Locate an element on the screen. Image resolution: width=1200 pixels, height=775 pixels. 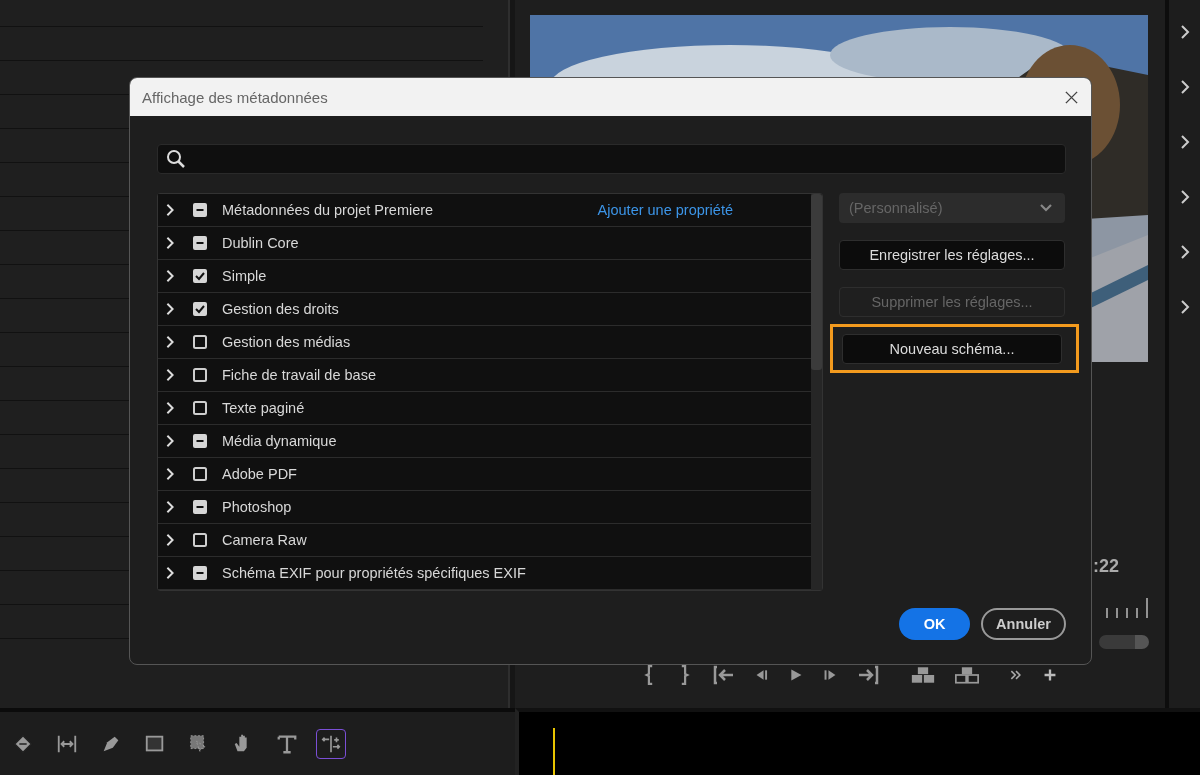
scrollbar-thumb is located at coordinates (816, 282).